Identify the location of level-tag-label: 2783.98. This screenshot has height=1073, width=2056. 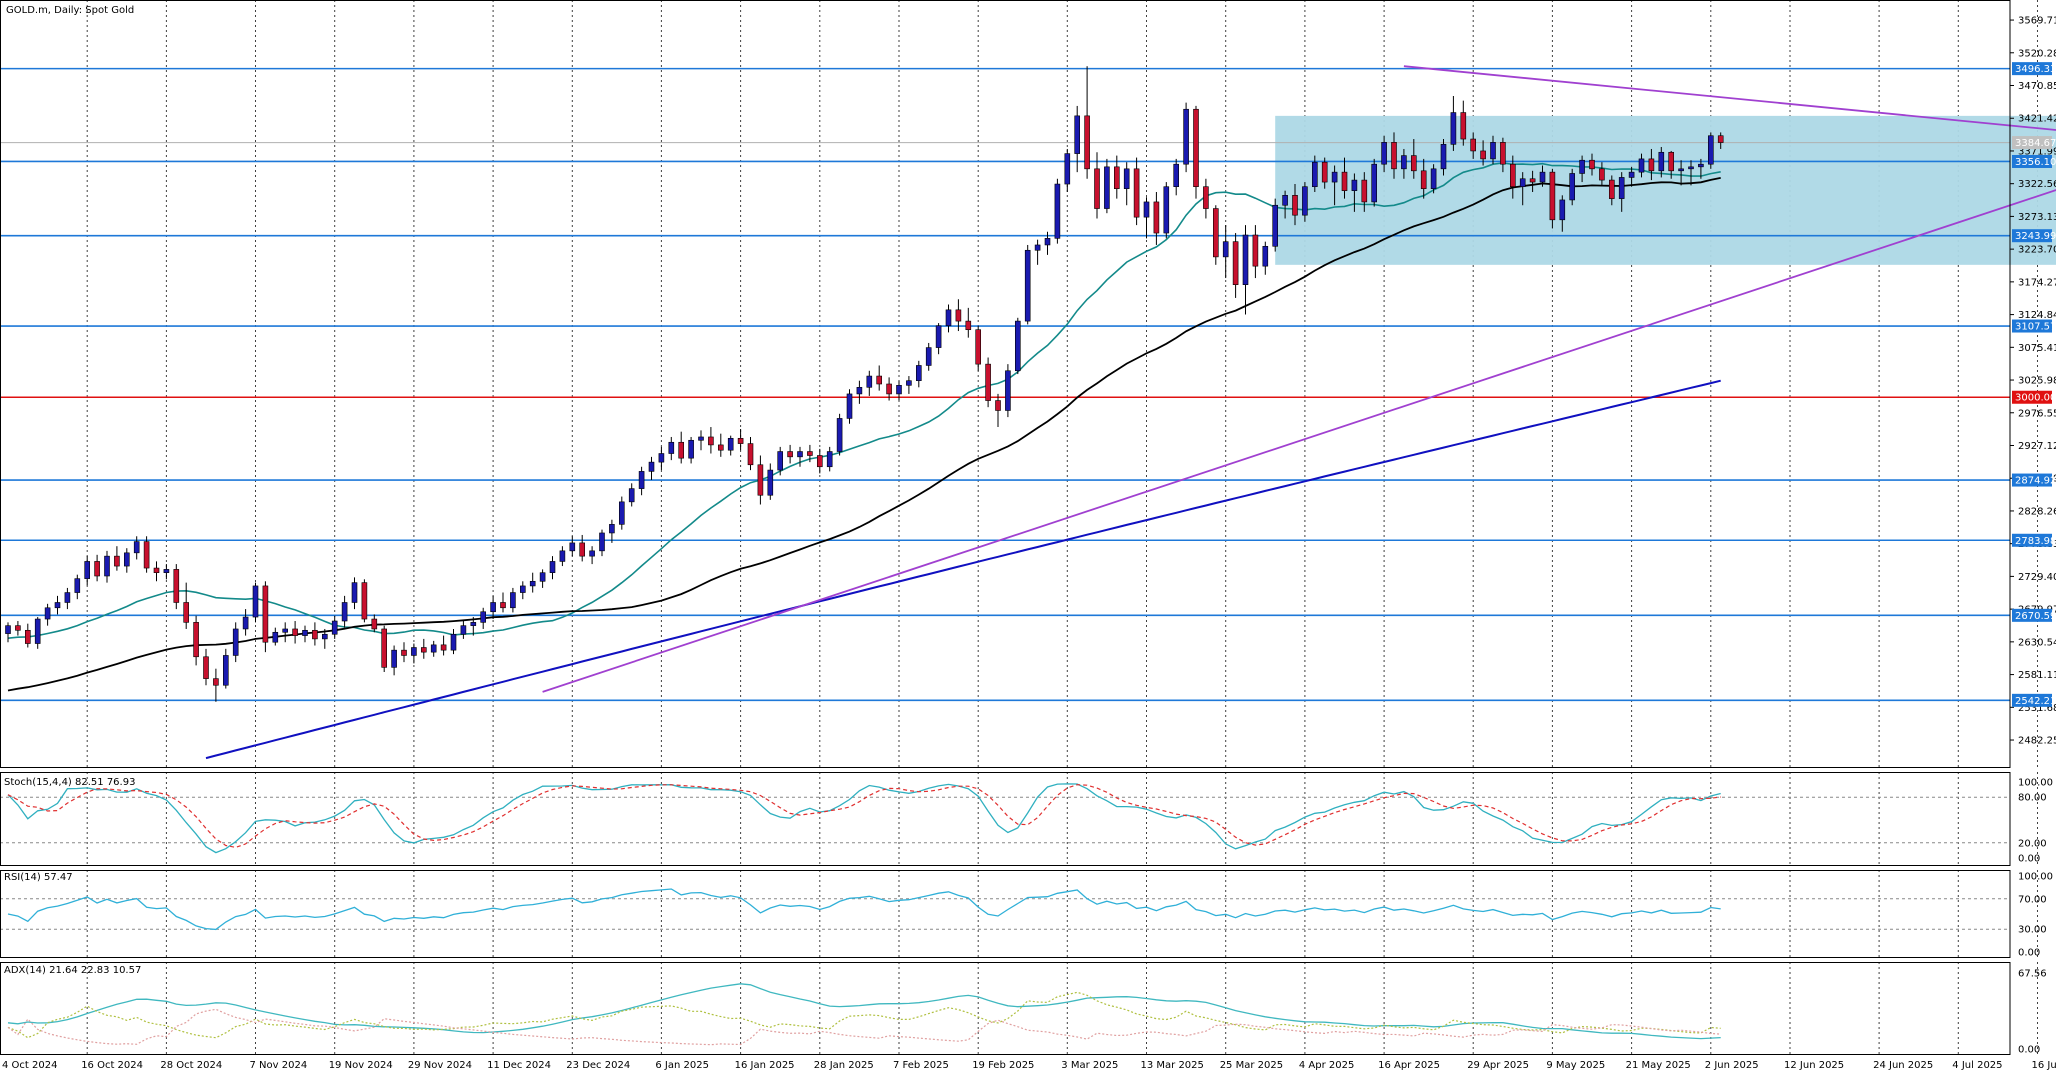
(2035, 541).